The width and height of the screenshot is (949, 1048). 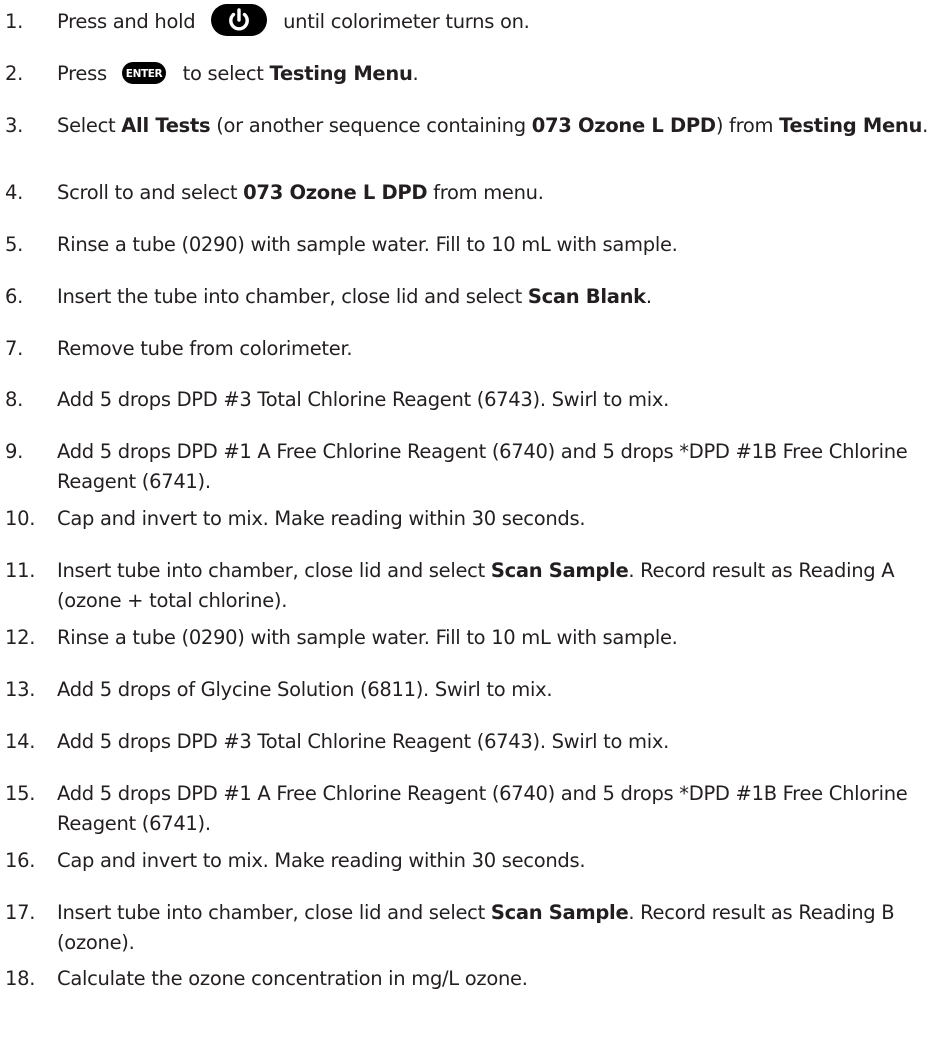 What do you see at coordinates (14, 399) in the screenshot?
I see `step-number: 8.` at bounding box center [14, 399].